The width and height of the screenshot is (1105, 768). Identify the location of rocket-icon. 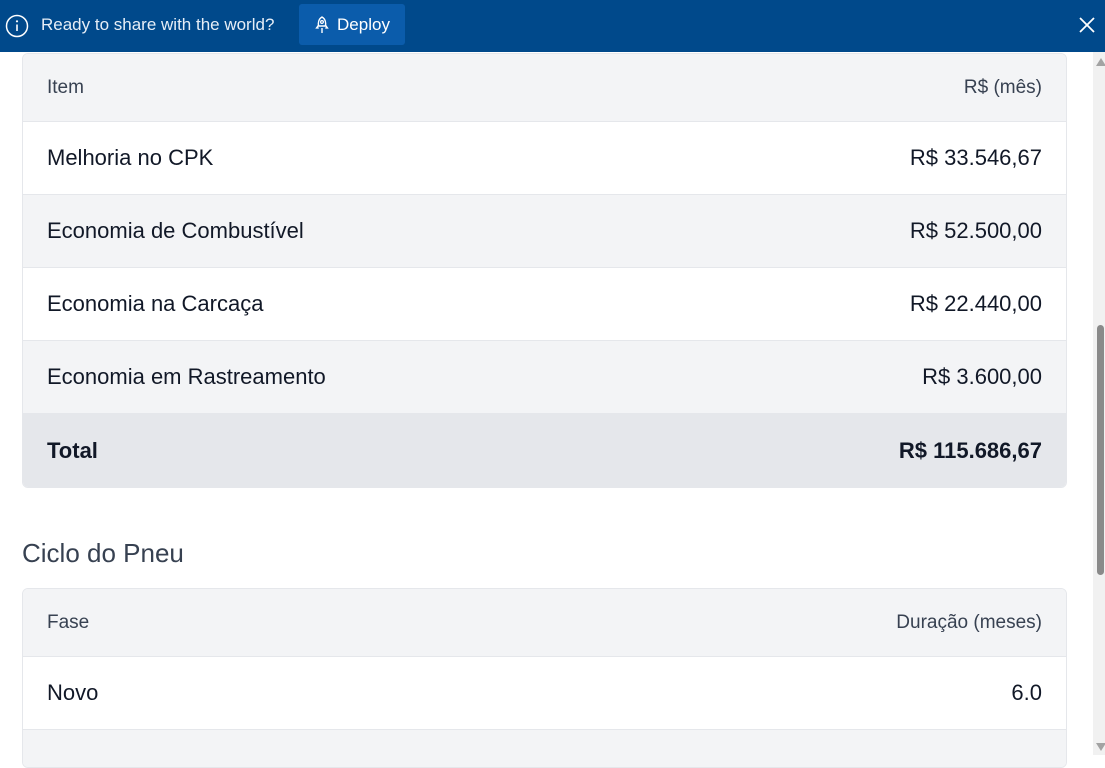
(322, 24).